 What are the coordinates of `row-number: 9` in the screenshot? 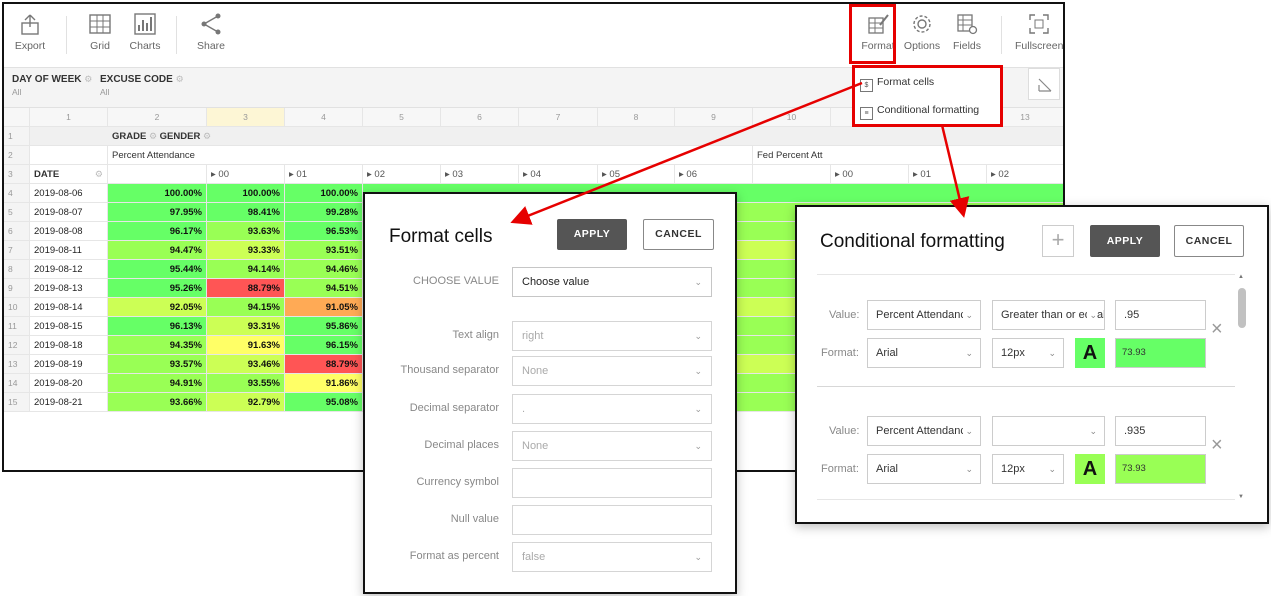 It's located at (17, 288).